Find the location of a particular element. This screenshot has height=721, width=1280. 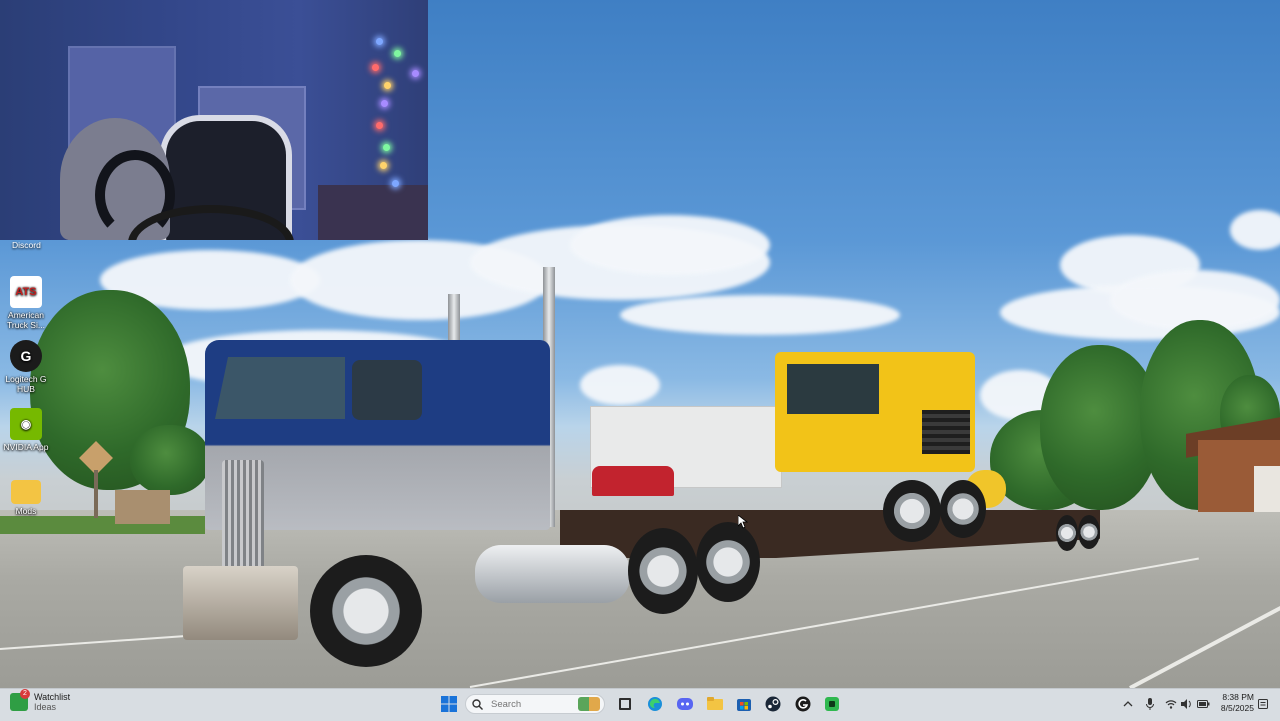

task-view-icon is located at coordinates (625, 704).